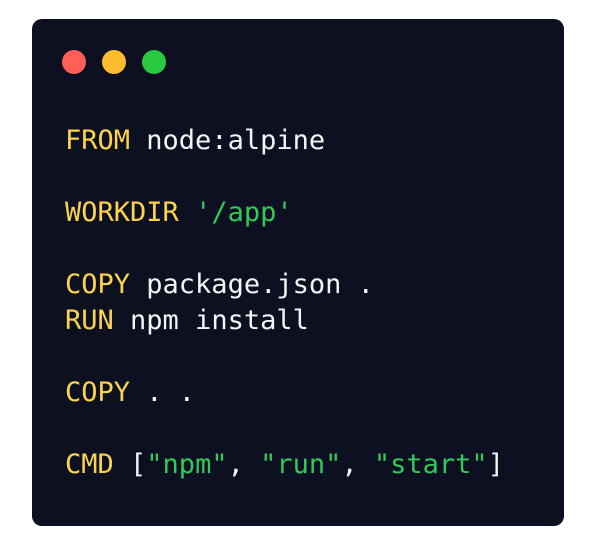  Describe the element at coordinates (130, 464) in the screenshot. I see `code-text: [` at that location.